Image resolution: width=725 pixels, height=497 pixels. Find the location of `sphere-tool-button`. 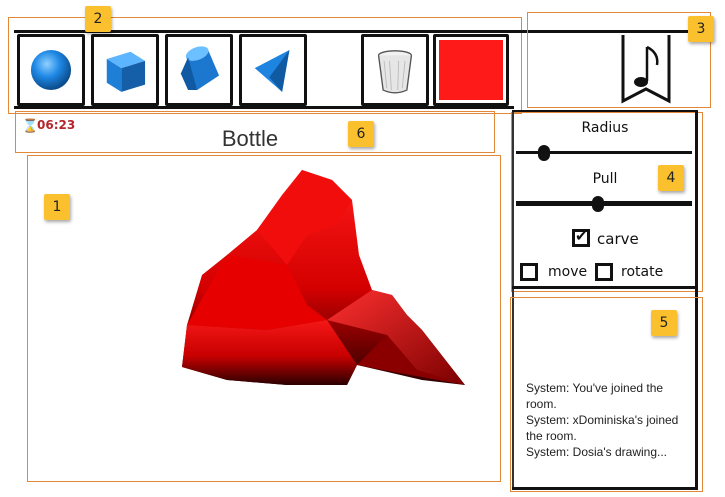

sphere-tool-button is located at coordinates (51, 70).